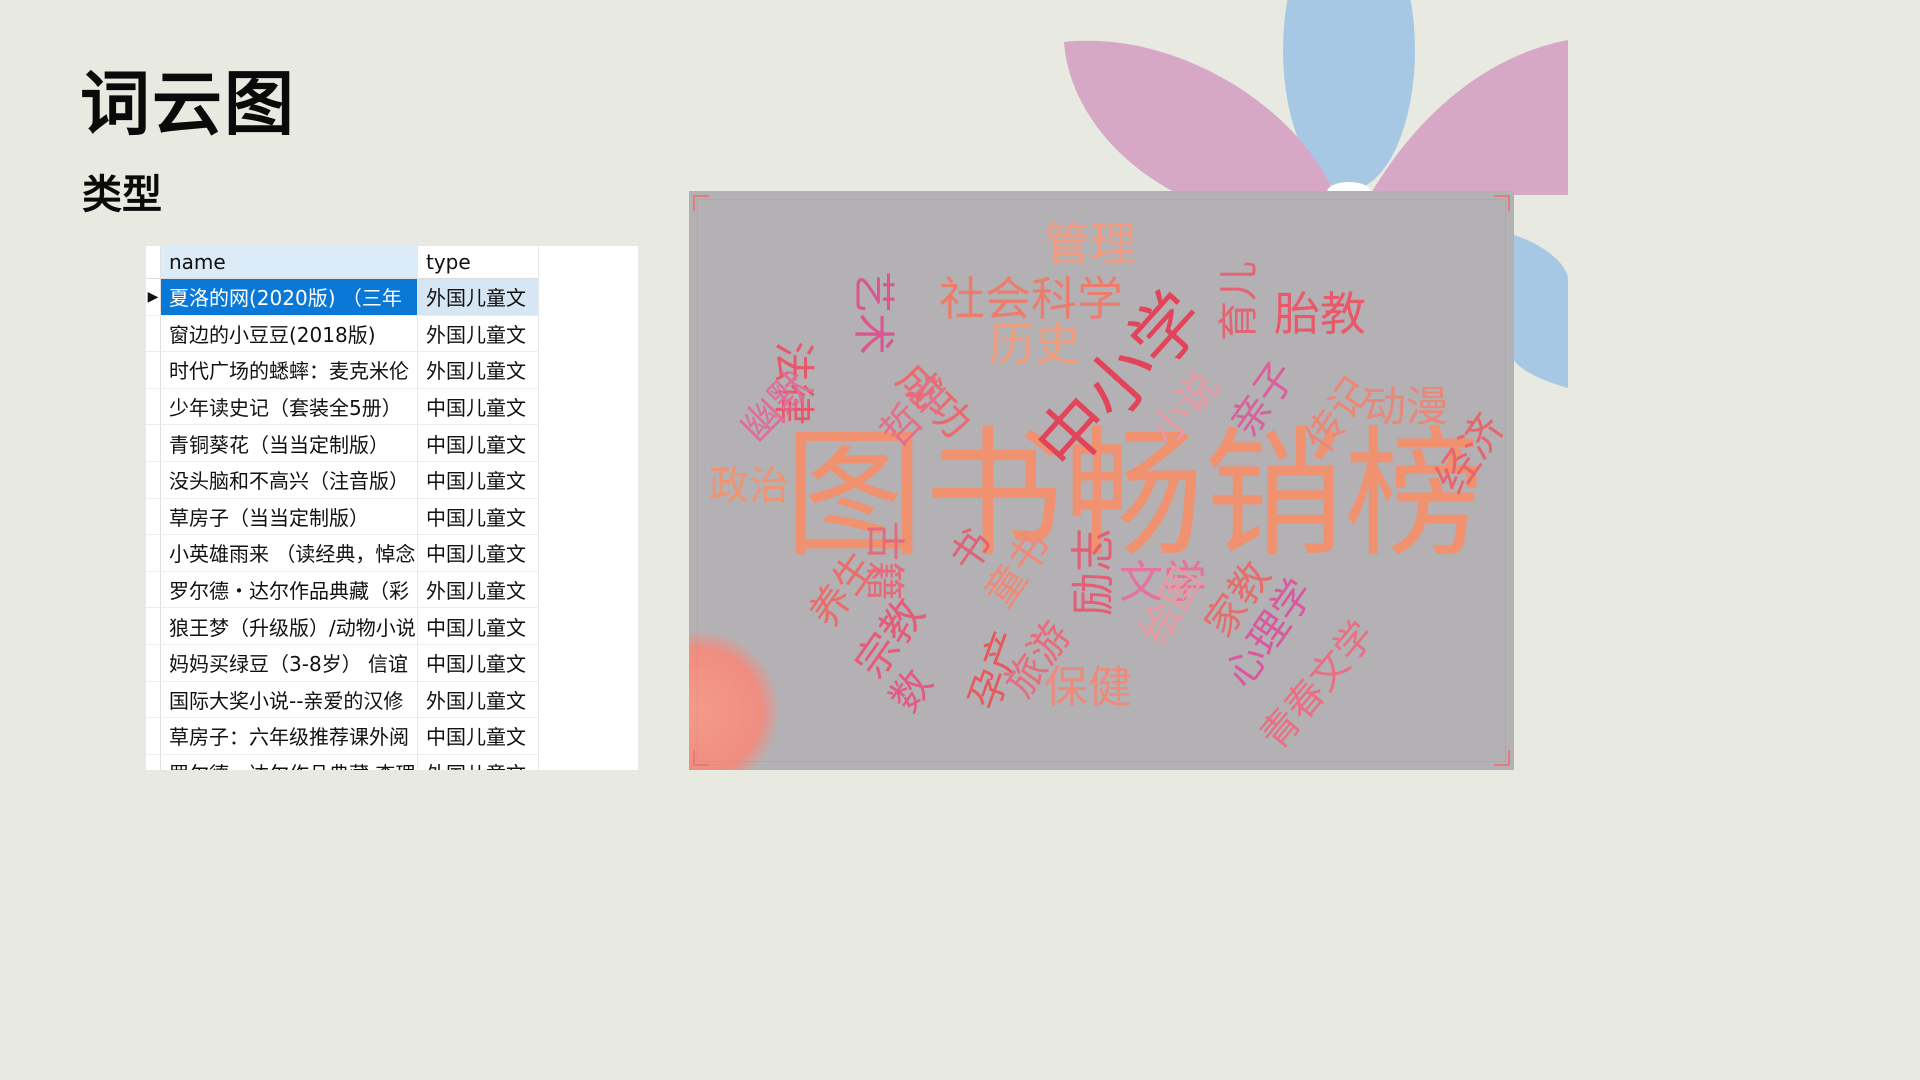 Image resolution: width=1920 pixels, height=1080 pixels. What do you see at coordinates (1320, 314) in the screenshot?
I see `wordcloud-word: 胎教` at bounding box center [1320, 314].